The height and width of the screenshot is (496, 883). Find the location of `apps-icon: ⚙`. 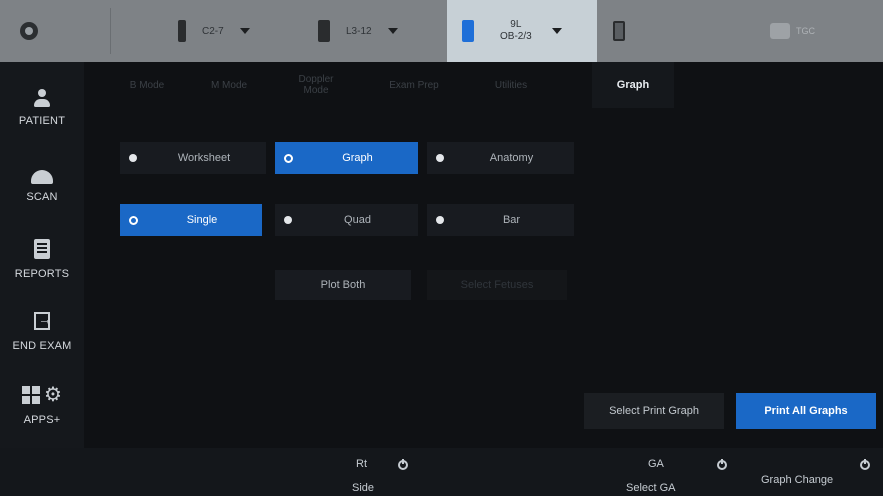

apps-icon: ⚙ is located at coordinates (42, 395).